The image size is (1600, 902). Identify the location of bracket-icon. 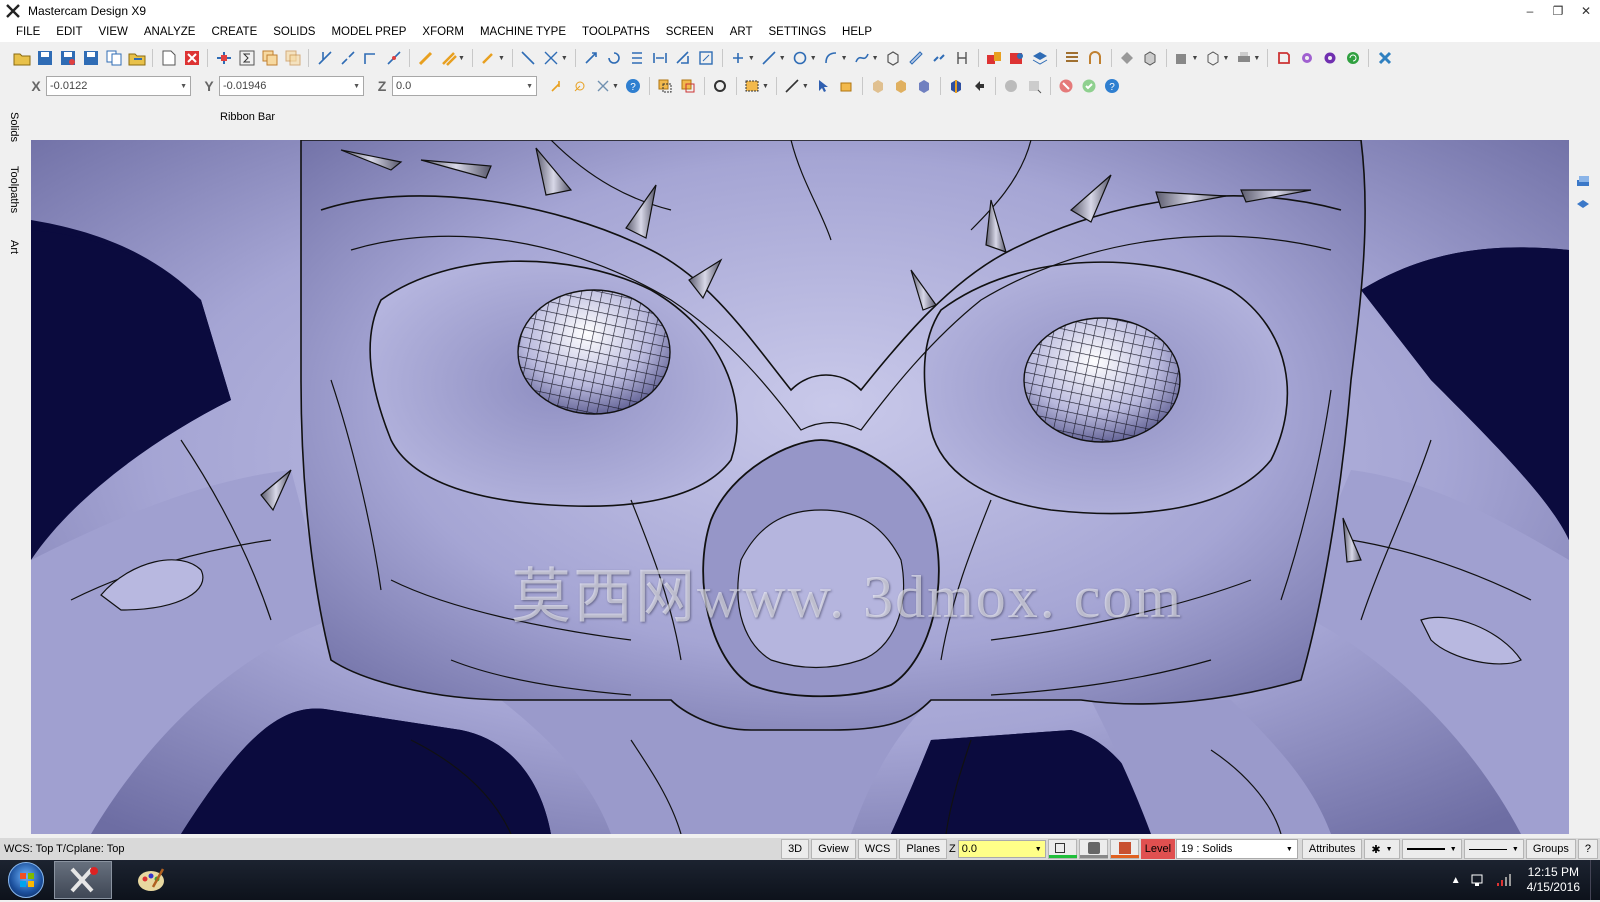
(962, 58).